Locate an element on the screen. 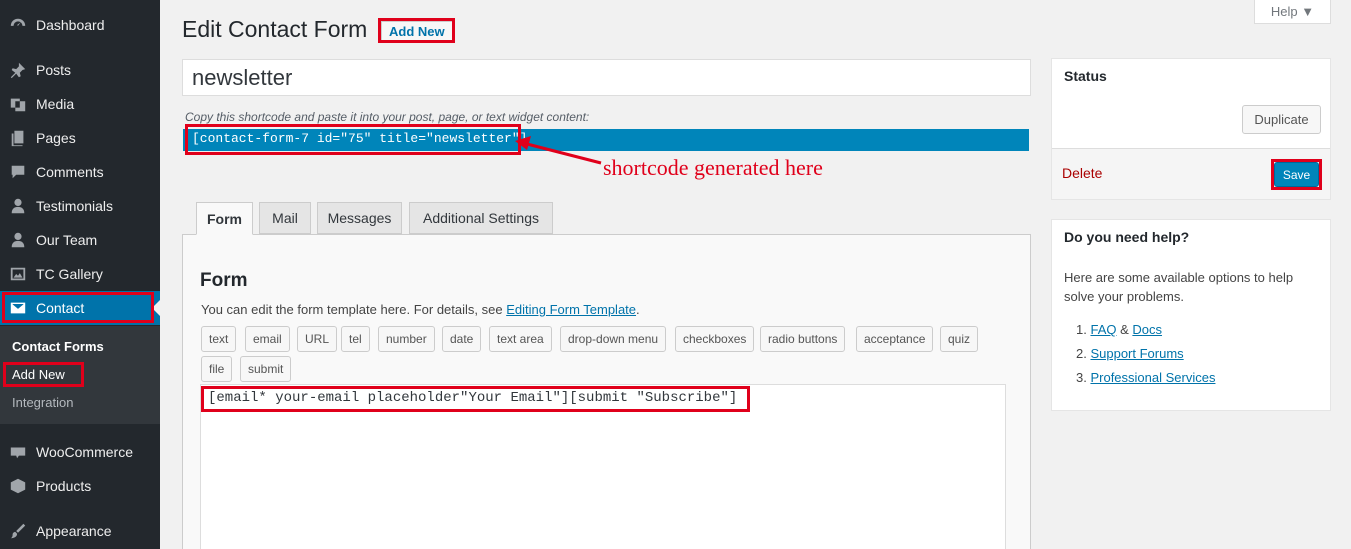 Image resolution: width=1351 pixels, height=549 pixels. help-item-sep: & is located at coordinates (1124, 329).